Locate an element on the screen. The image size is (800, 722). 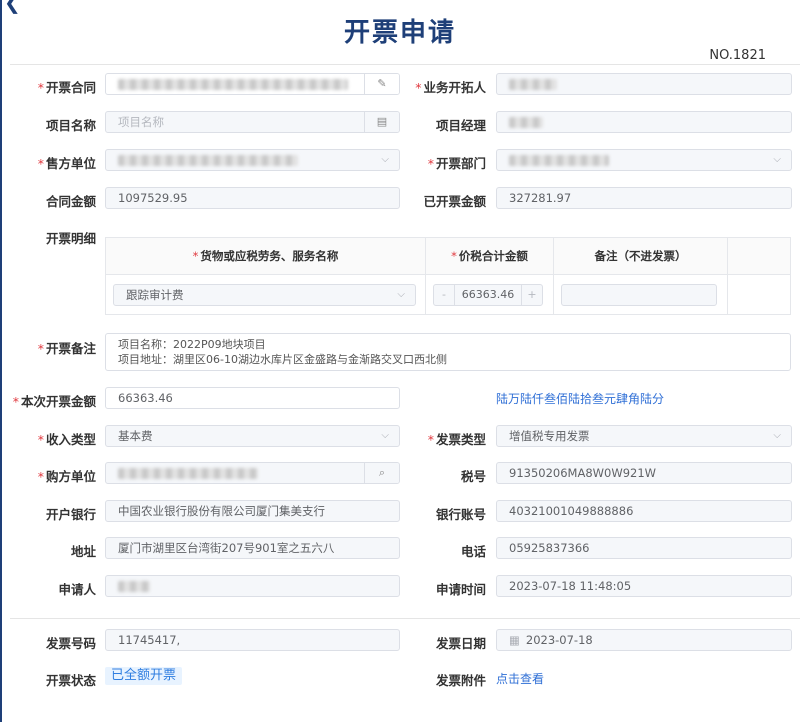
project-manager-label: 项目经理 is located at coordinates (460, 125).